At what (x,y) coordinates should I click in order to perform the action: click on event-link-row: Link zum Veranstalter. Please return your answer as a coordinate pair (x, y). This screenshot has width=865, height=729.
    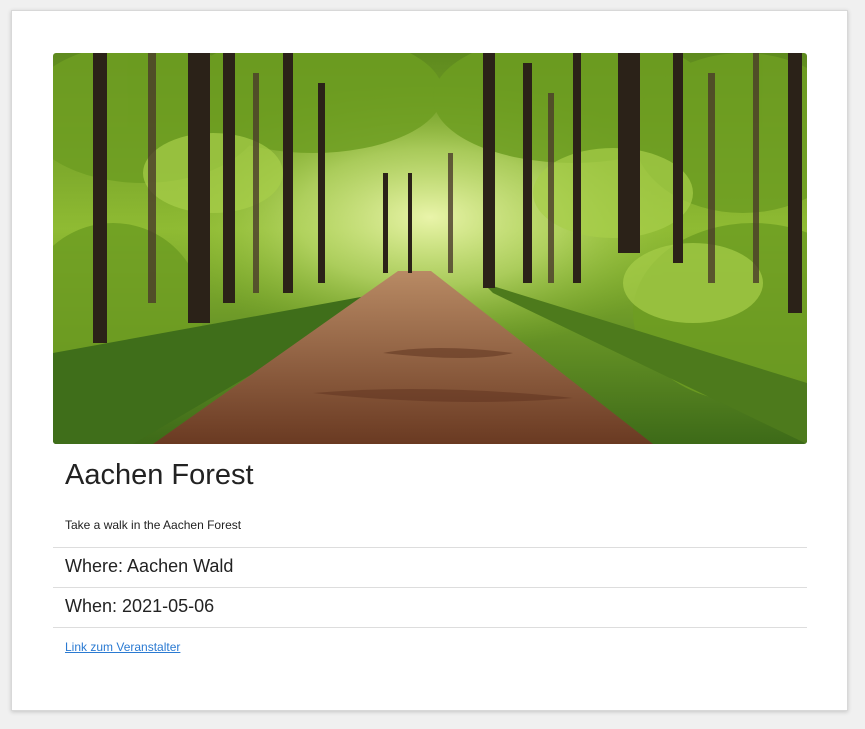
    Looking at the image, I should click on (430, 644).